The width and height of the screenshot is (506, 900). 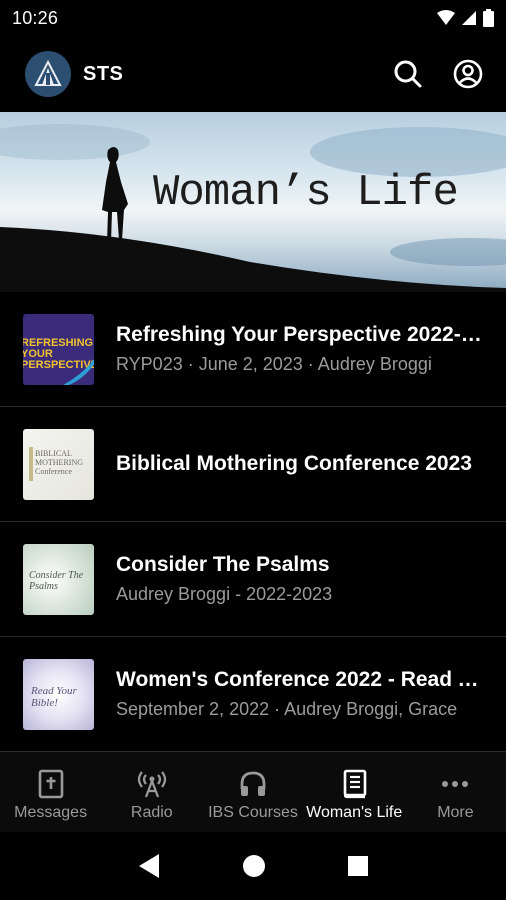 What do you see at coordinates (438, 74) in the screenshot?
I see `app-actions` at bounding box center [438, 74].